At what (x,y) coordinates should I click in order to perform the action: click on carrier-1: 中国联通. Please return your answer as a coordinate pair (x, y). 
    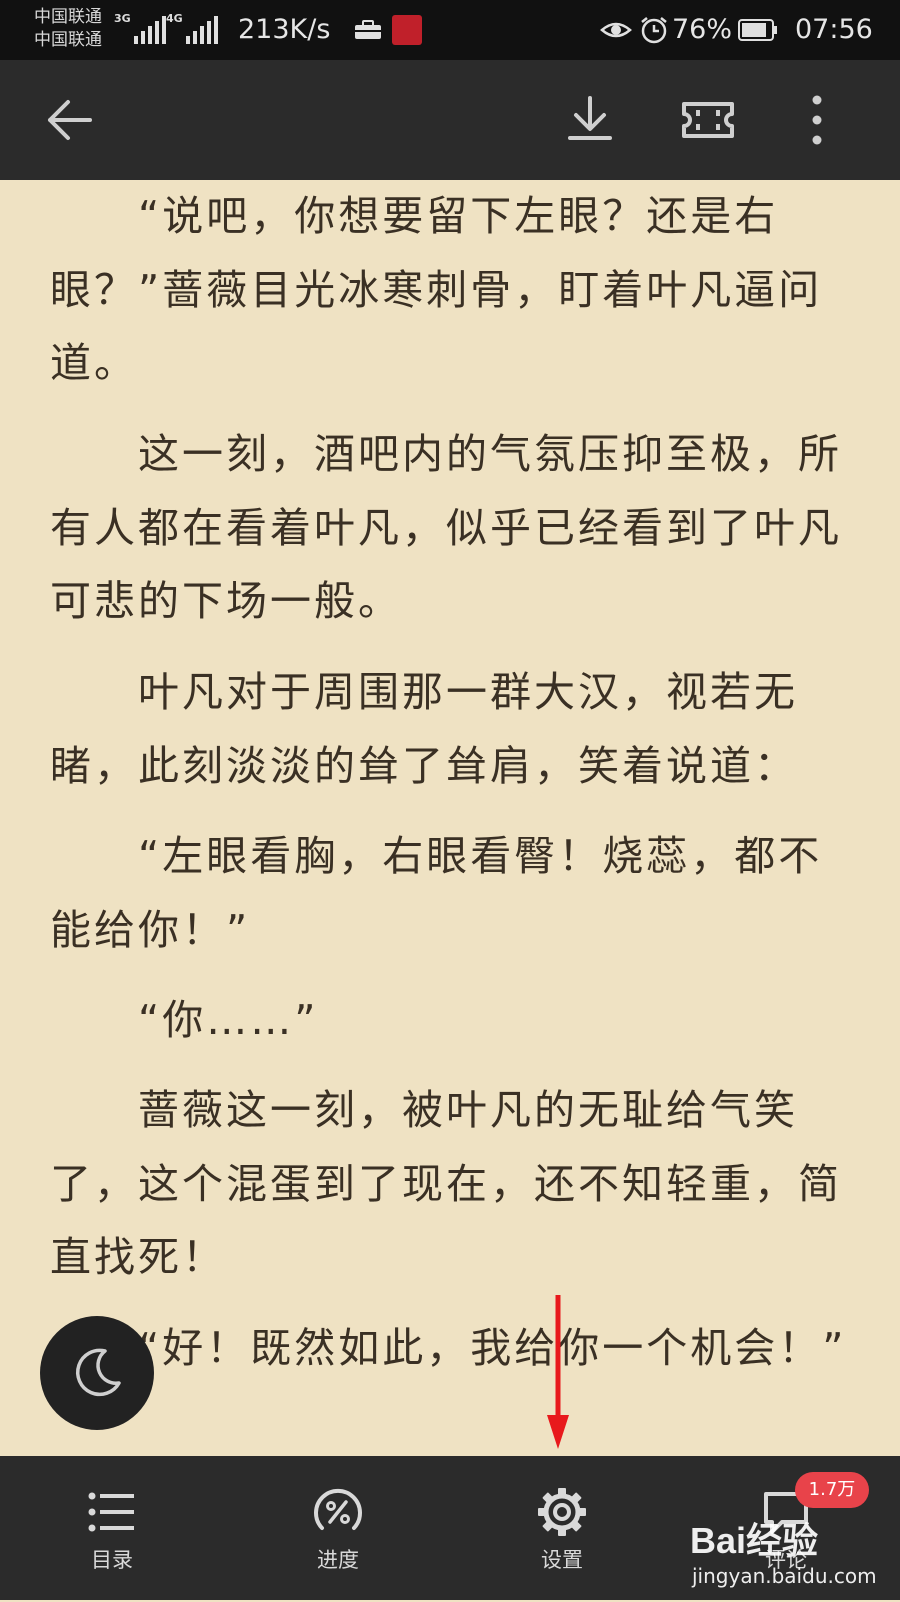
    Looking at the image, I should click on (68, 17).